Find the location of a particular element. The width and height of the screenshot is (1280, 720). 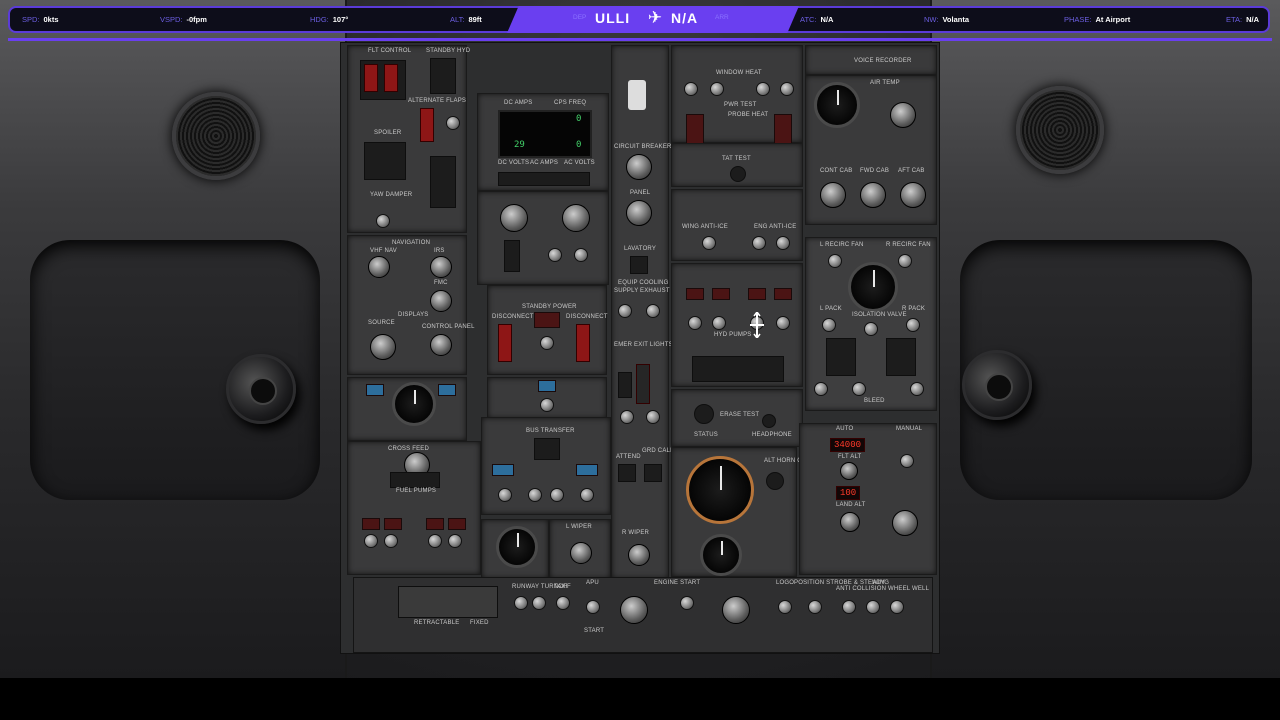

standby-power-switch is located at coordinates (547, 343).